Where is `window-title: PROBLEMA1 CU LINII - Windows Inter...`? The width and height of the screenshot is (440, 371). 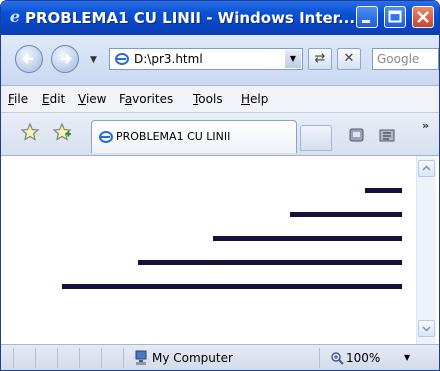
window-title: PROBLEMA1 CU LINII - Windows Inter... is located at coordinates (190, 18).